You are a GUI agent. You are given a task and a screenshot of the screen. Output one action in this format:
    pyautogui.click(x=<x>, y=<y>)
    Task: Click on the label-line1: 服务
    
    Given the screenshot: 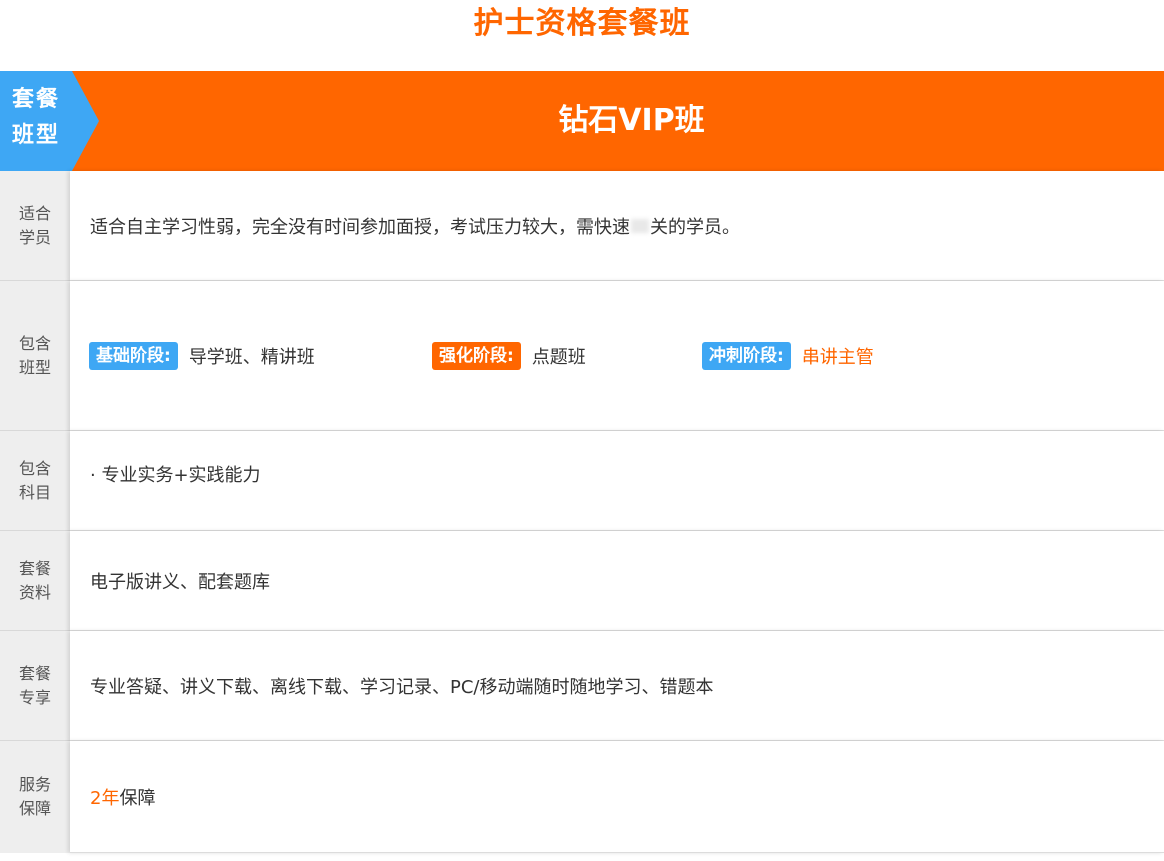 What is the action you would take?
    pyautogui.click(x=34, y=784)
    